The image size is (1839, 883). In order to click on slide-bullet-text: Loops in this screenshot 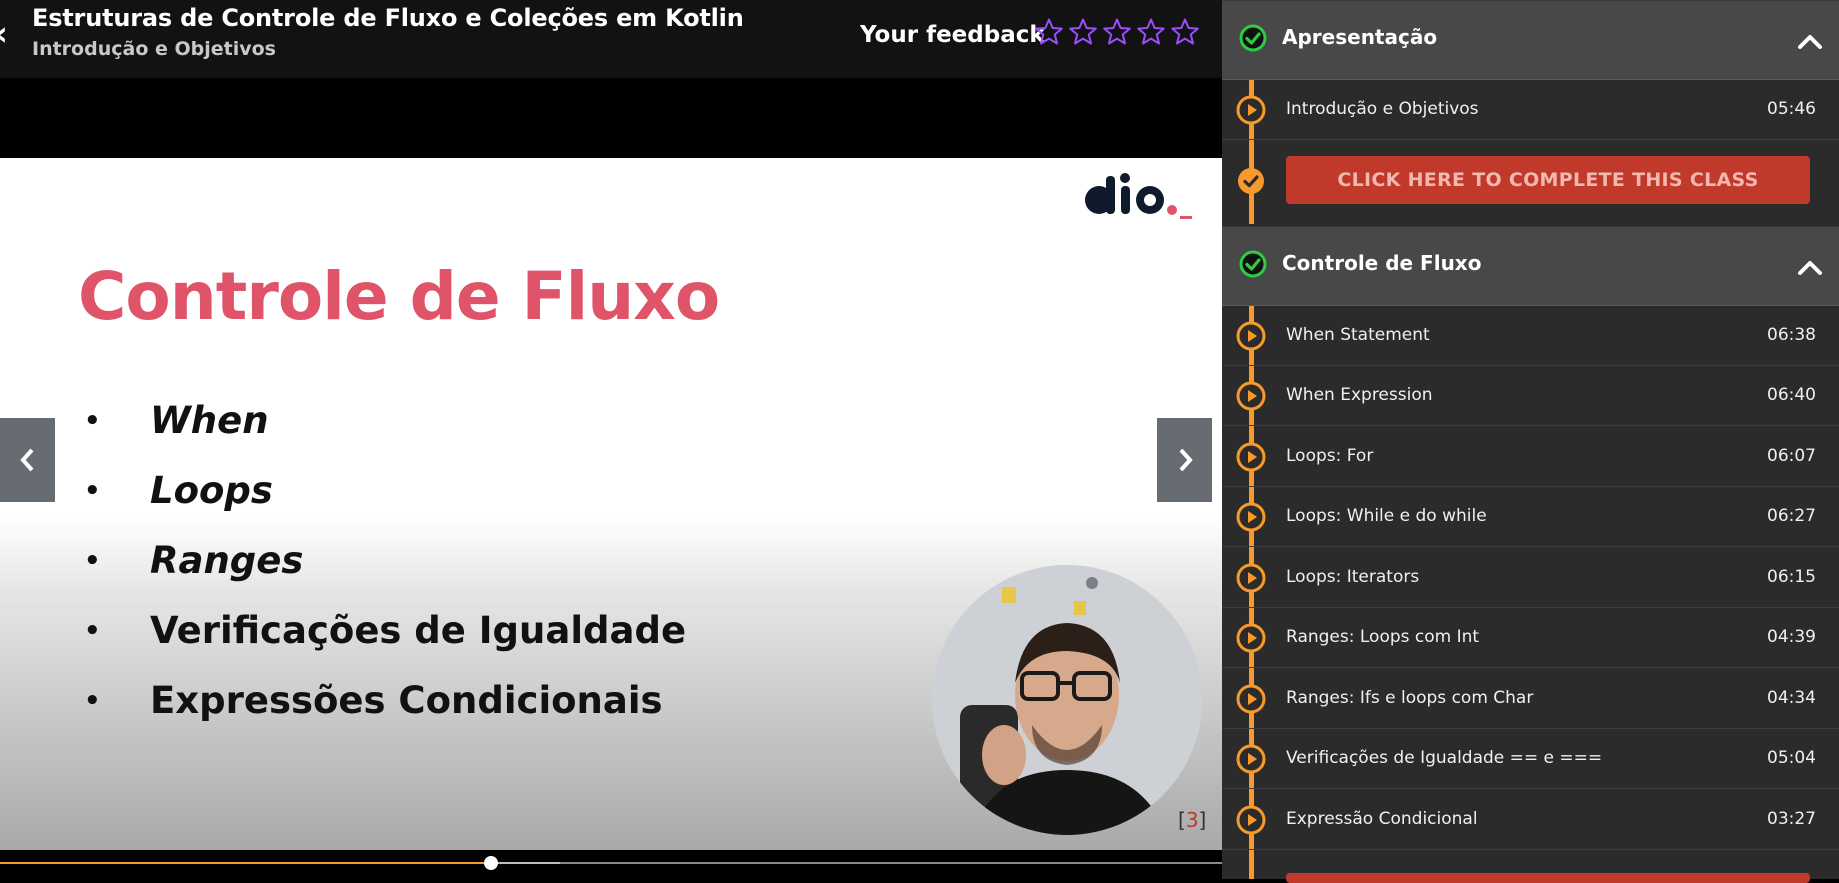, I will do `click(211, 490)`.